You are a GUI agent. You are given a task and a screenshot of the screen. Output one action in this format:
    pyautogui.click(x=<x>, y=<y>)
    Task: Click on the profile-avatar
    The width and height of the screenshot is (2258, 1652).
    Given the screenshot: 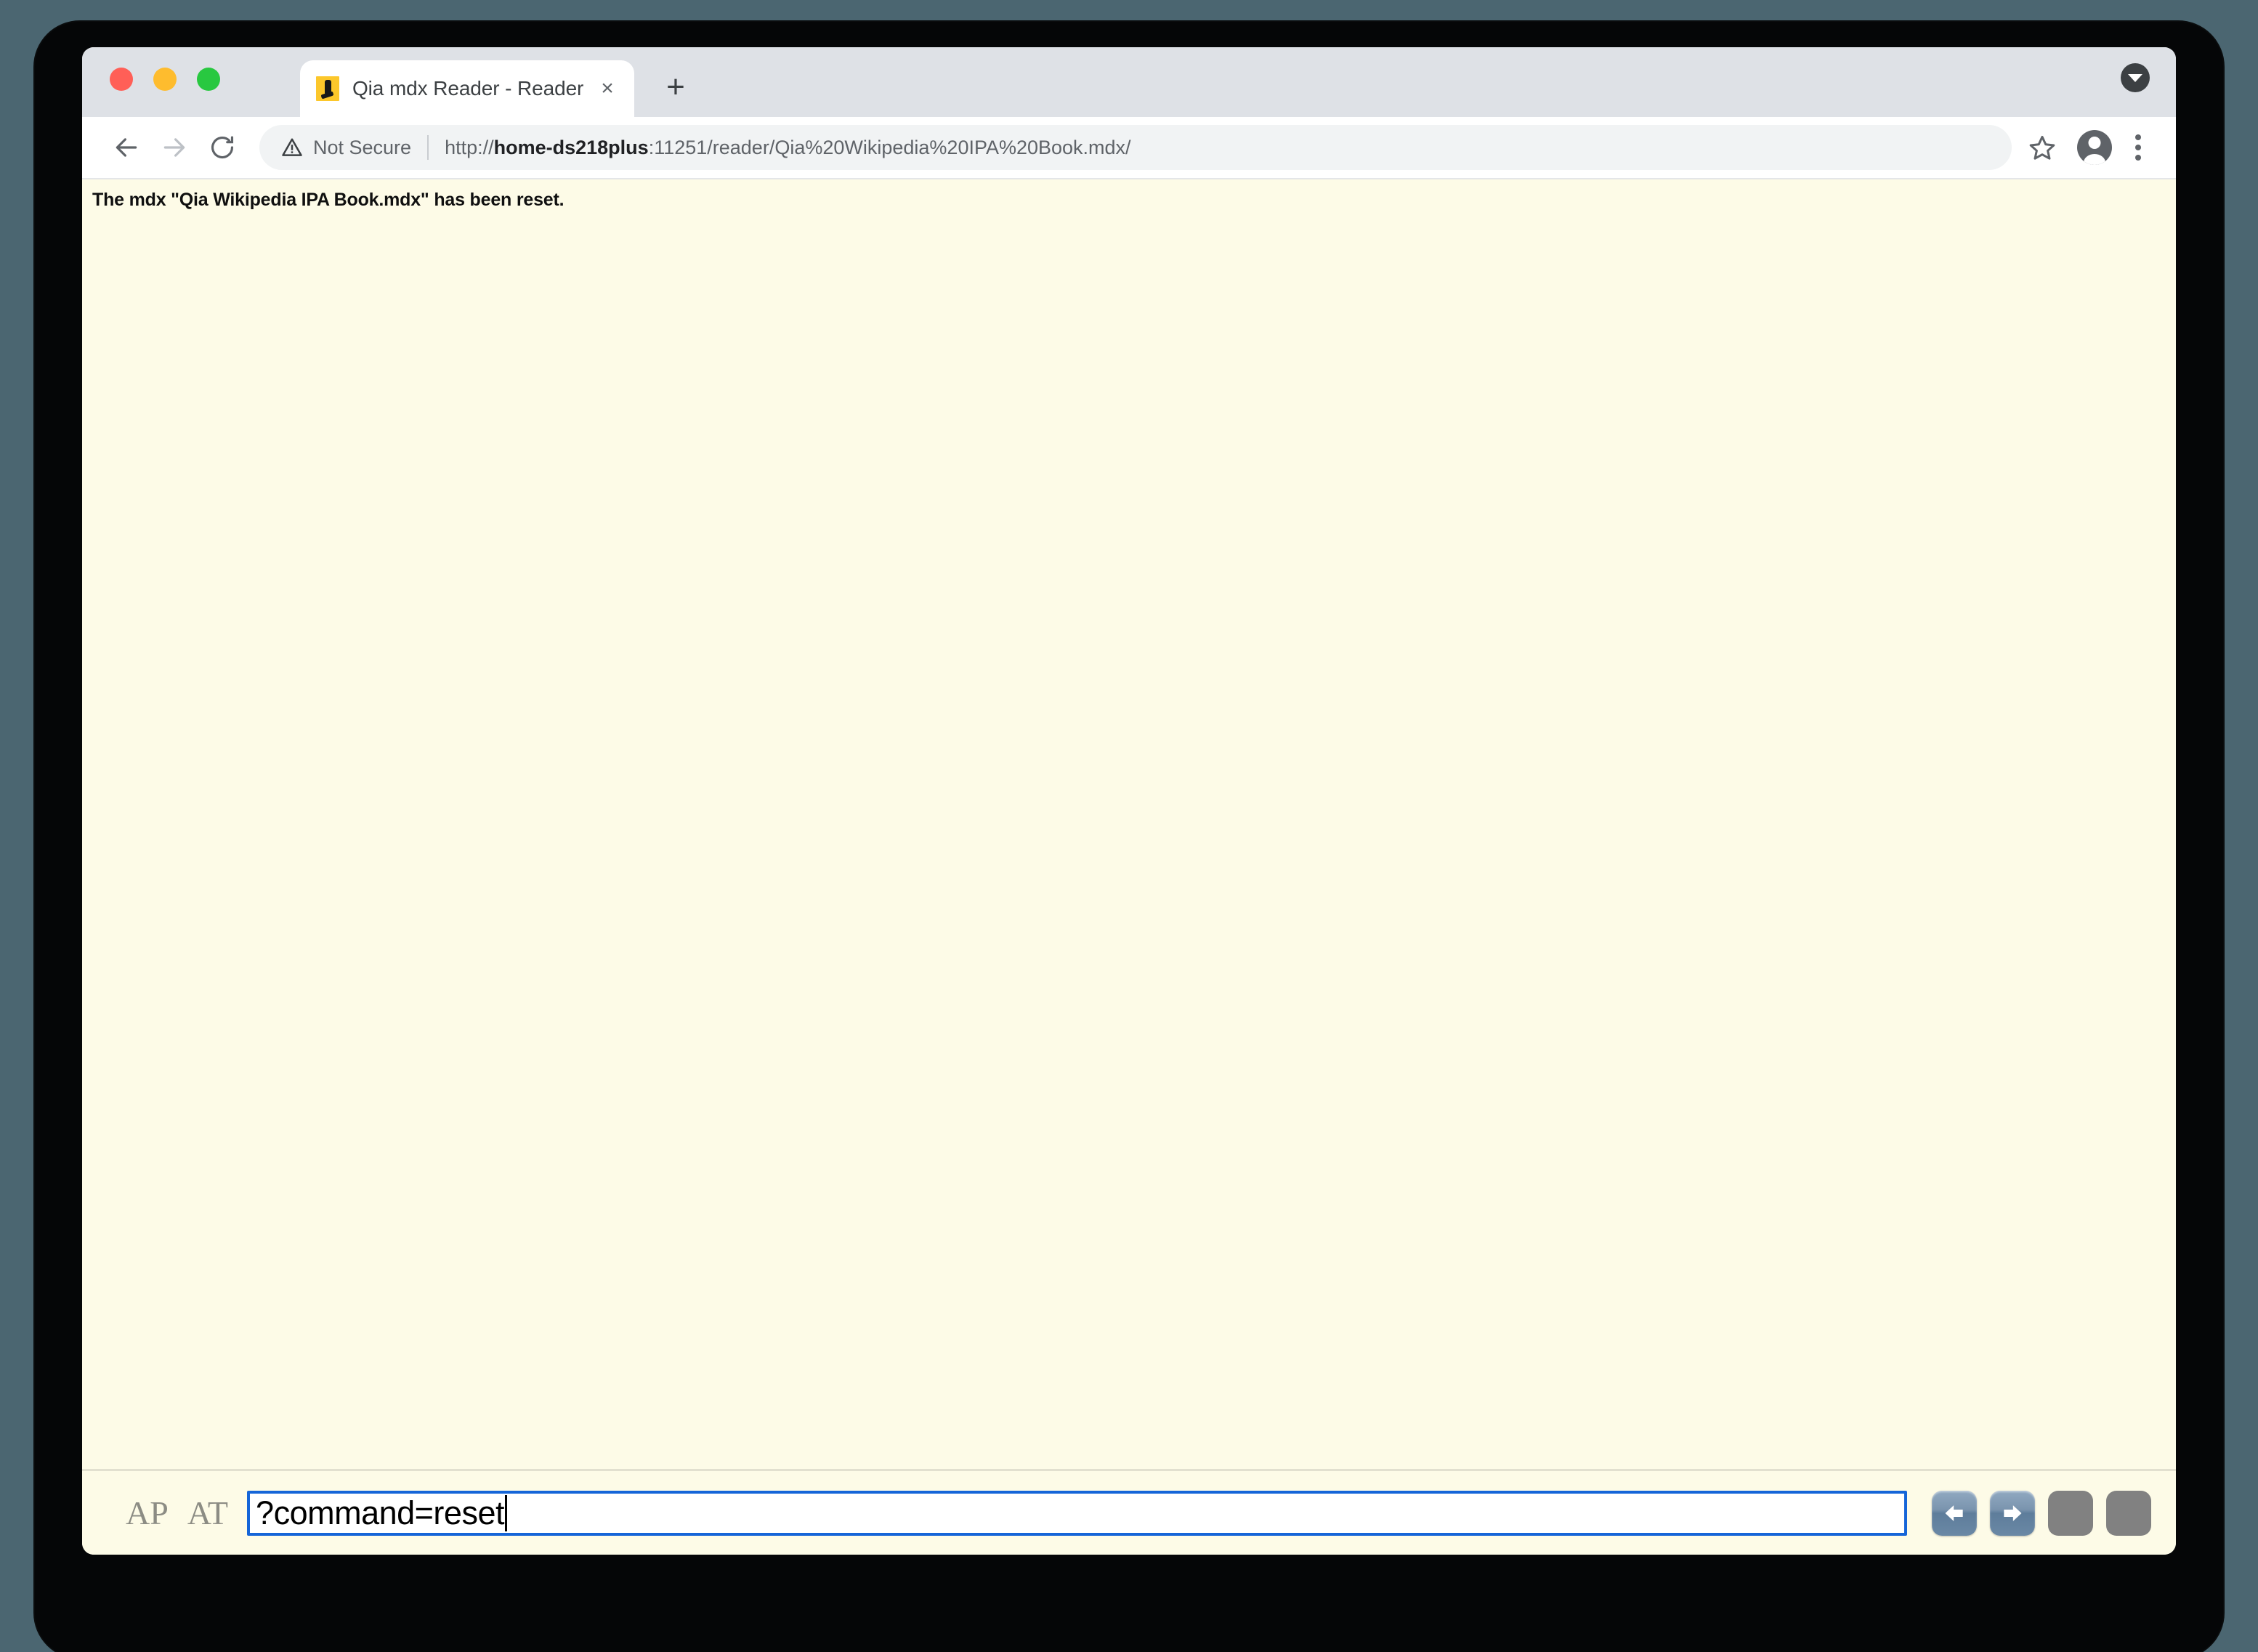 What is the action you would take?
    pyautogui.click(x=2094, y=148)
    